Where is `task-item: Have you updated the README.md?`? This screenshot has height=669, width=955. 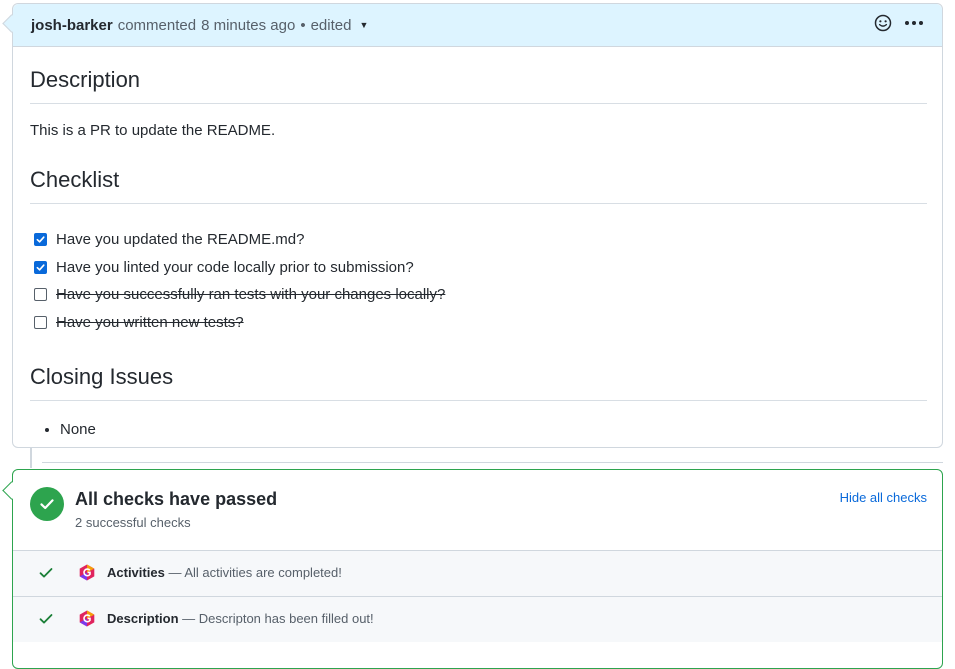 task-item: Have you updated the README.md? is located at coordinates (478, 240).